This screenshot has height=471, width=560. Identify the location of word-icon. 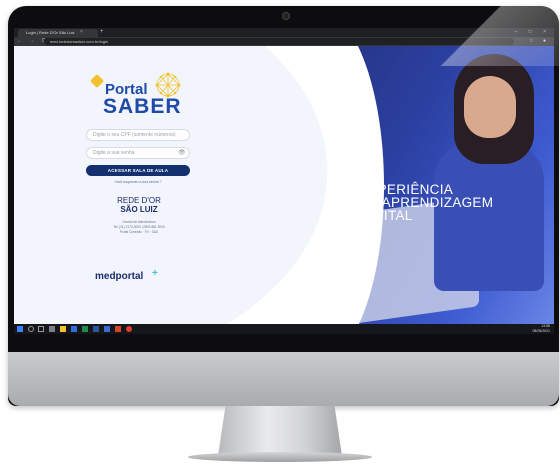
(96, 329).